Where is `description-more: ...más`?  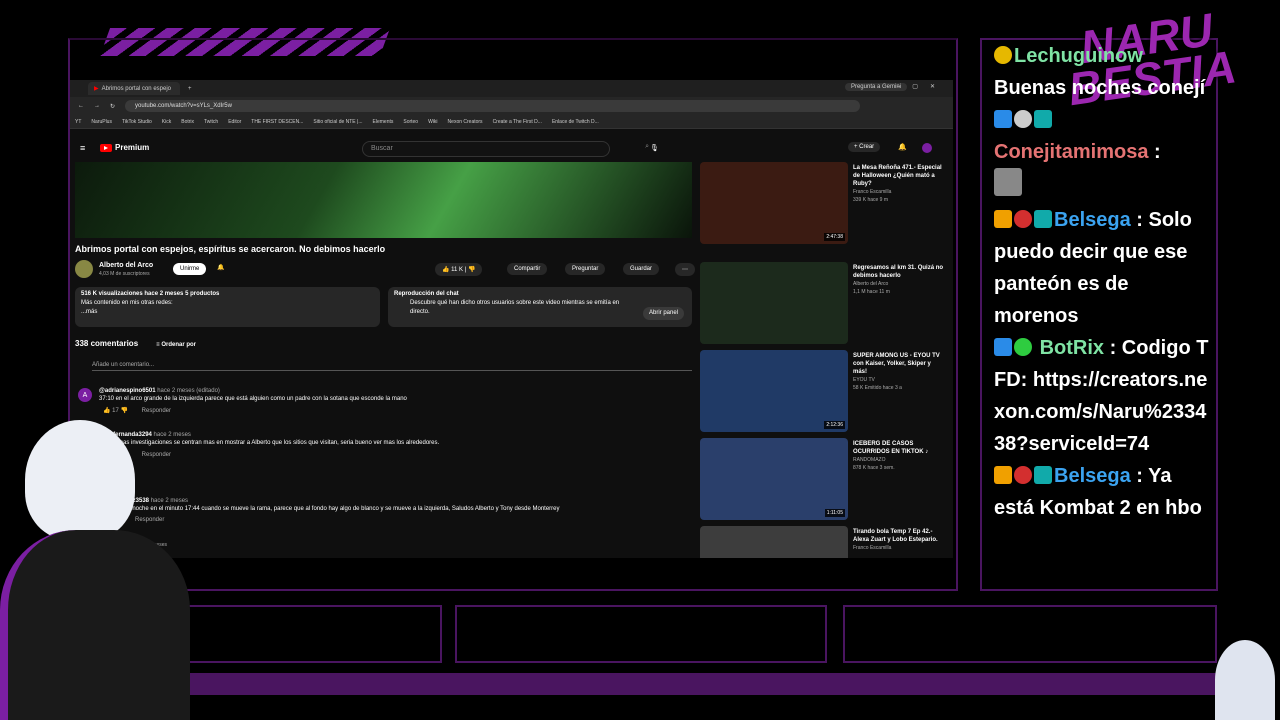
description-more: ...más is located at coordinates (227, 312).